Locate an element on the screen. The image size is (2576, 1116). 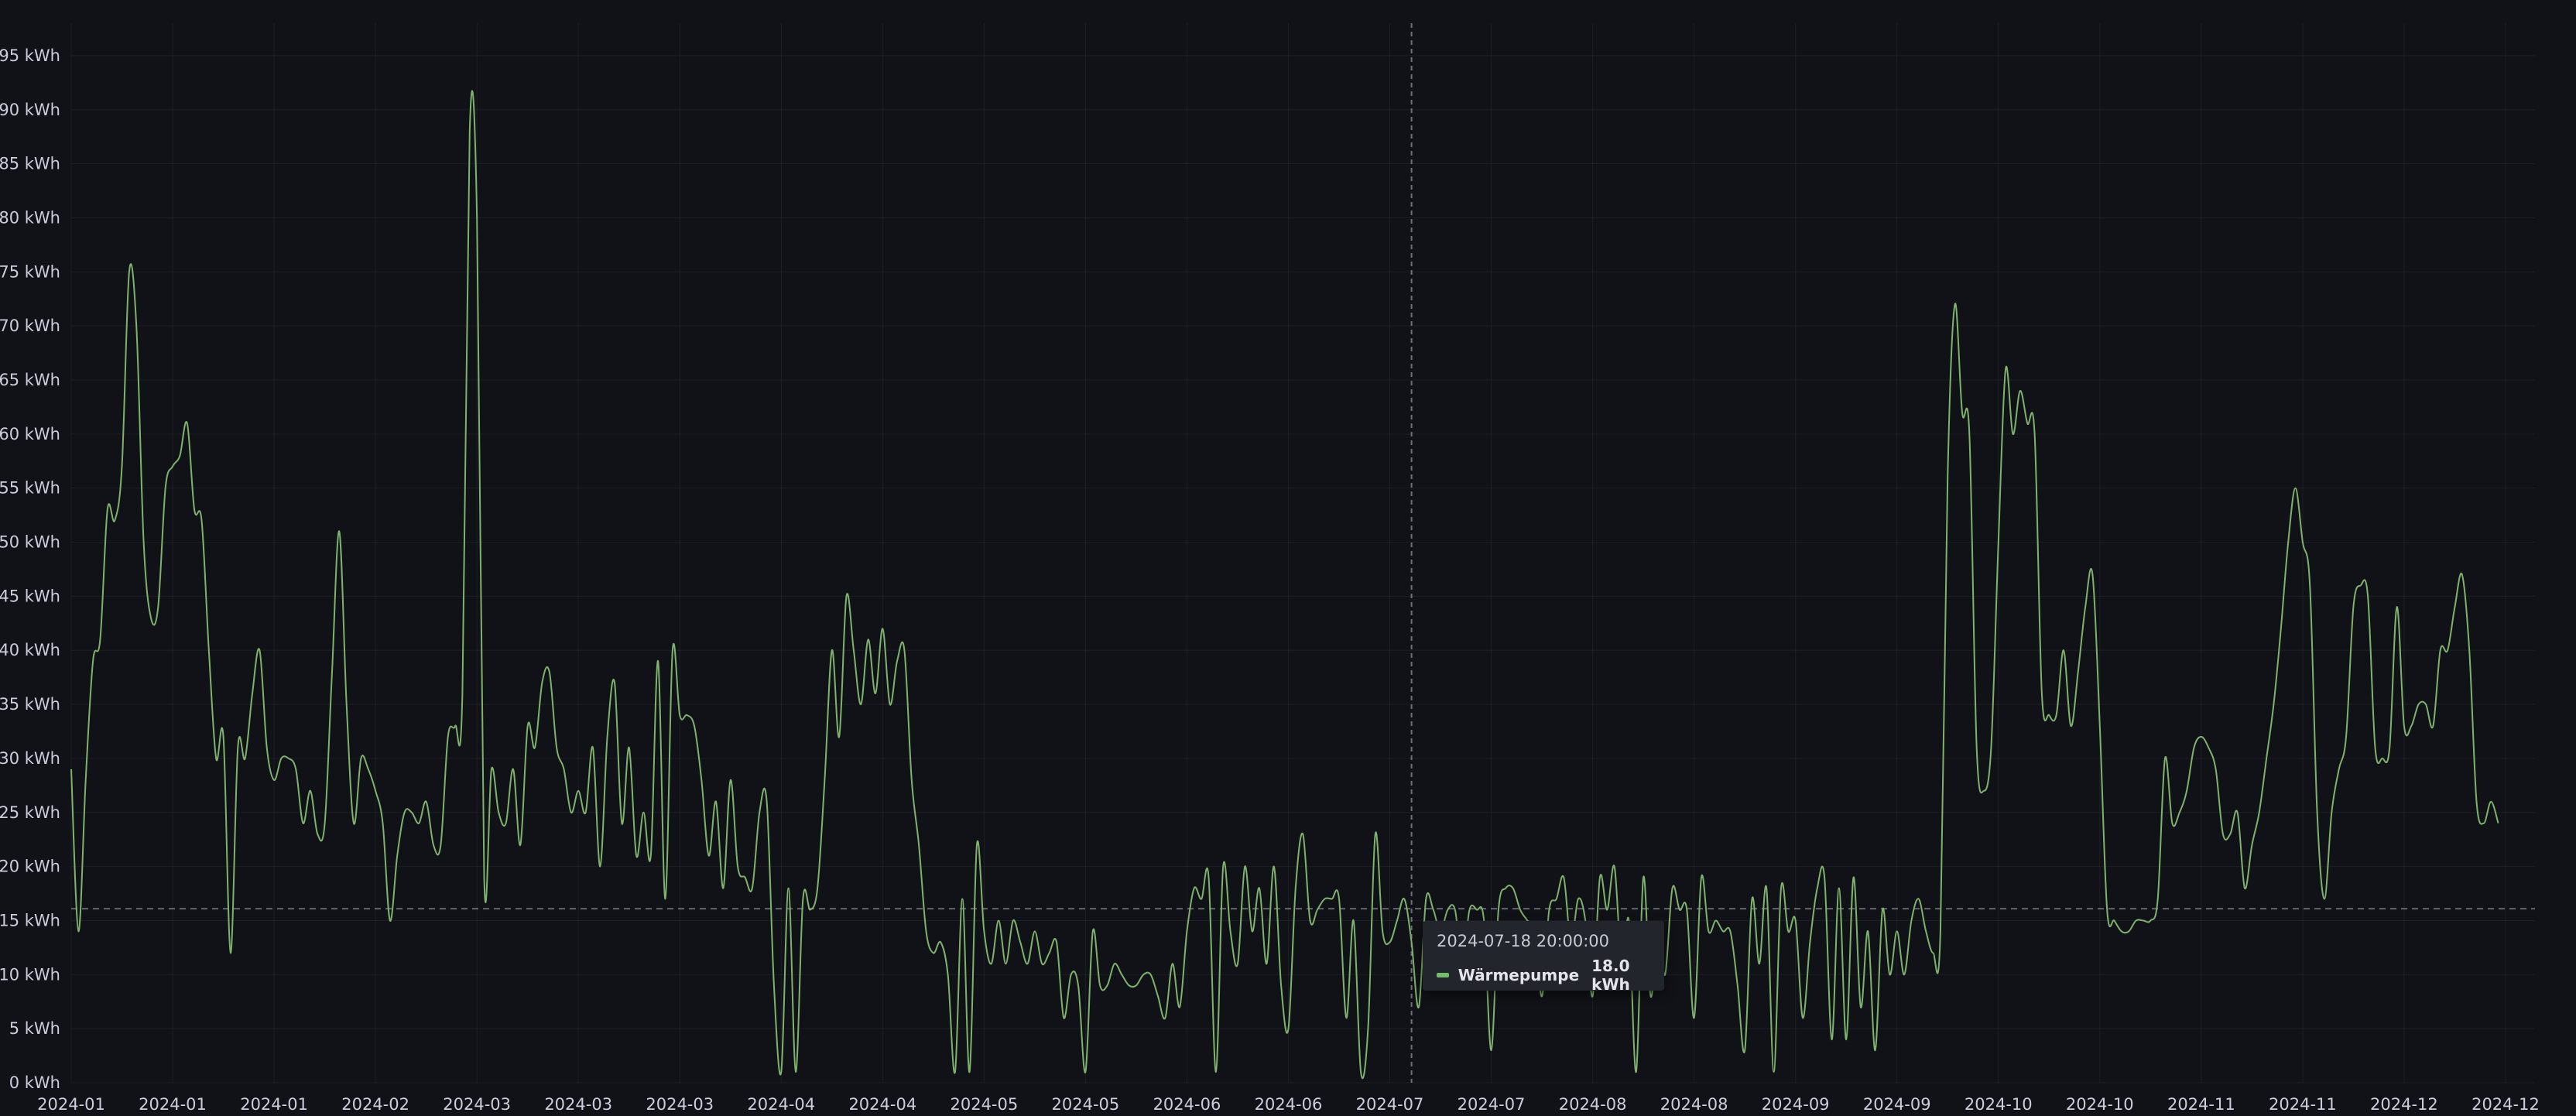
tooltip-time: 2024-07-18 20:00:00 is located at coordinates (1523, 941).